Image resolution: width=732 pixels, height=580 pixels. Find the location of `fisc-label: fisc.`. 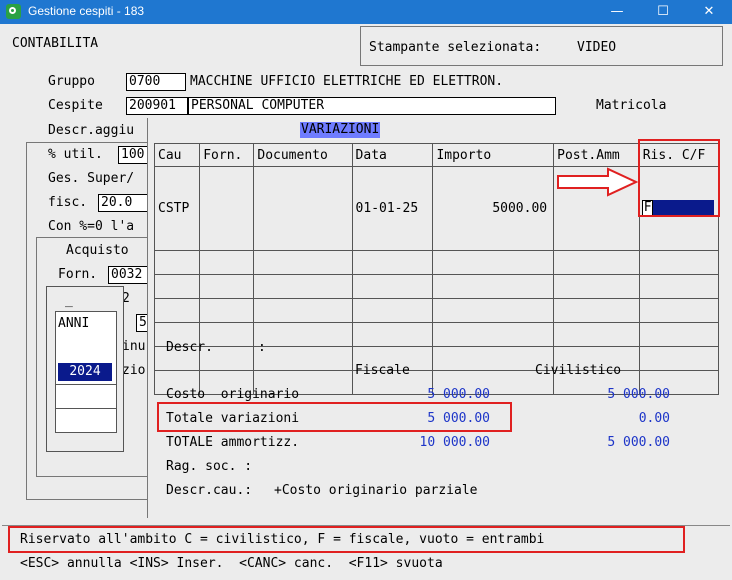

fisc-label: fisc. is located at coordinates (68, 202).